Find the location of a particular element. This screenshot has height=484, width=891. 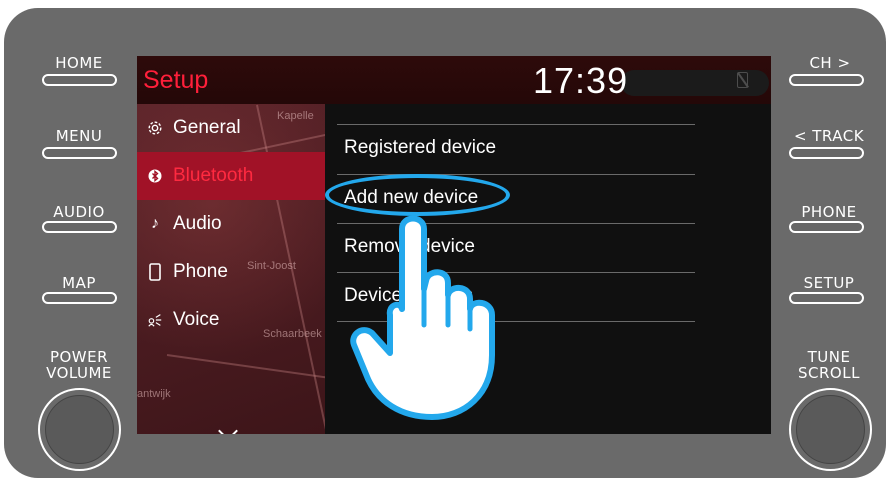

tune-knob-cap is located at coordinates (830, 429).